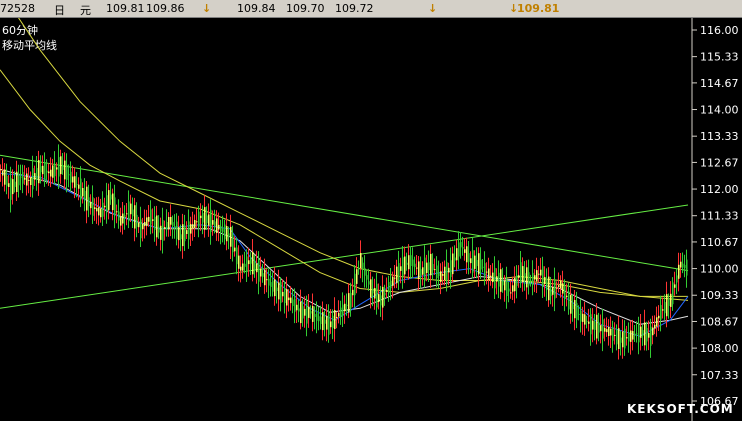  Describe the element at coordinates (59, 10) in the screenshot. I see `period-label: 日` at that location.